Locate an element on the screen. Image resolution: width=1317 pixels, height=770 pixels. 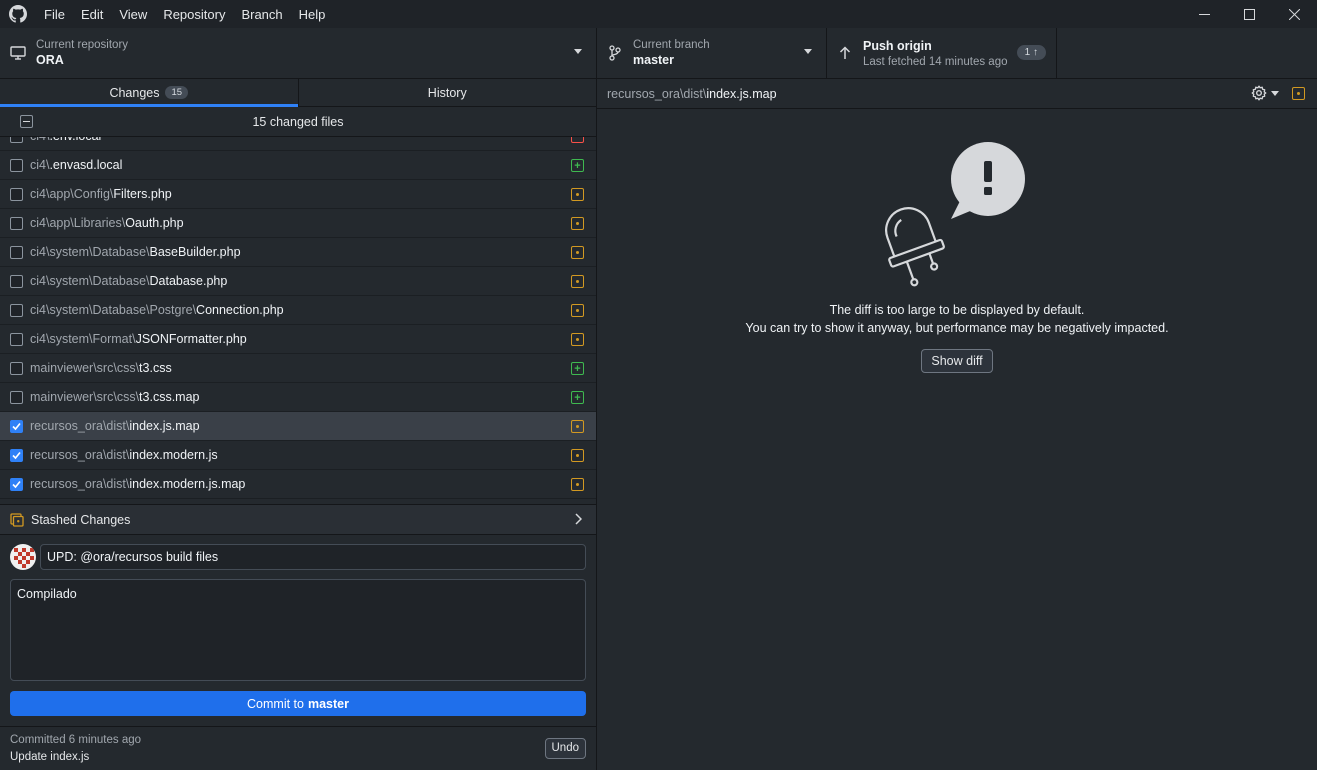
file-path: mainviewer\src\css\t3.css is located at coordinates (101, 368).